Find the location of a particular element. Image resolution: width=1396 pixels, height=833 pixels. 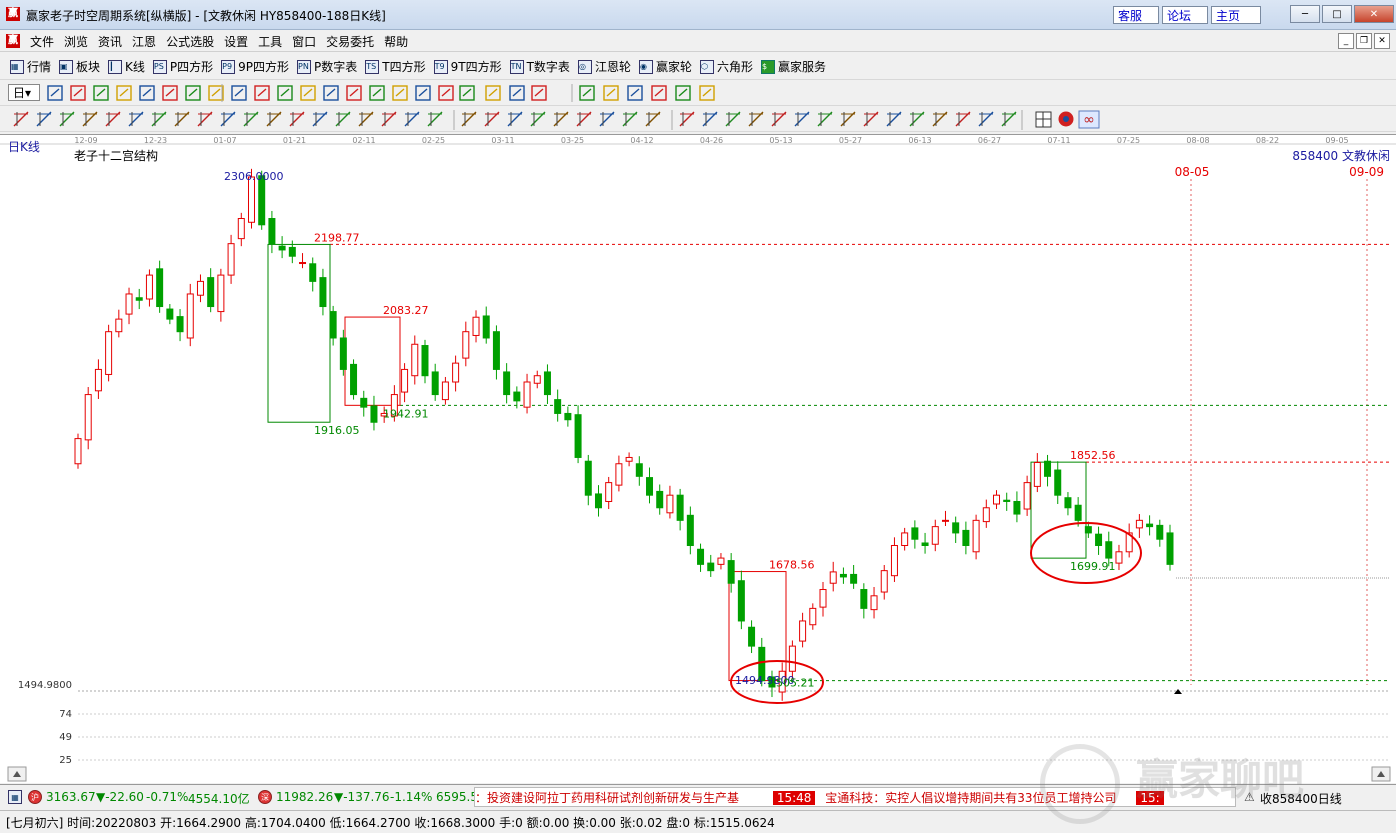

menu-info: 资讯 is located at coordinates (110, 41).